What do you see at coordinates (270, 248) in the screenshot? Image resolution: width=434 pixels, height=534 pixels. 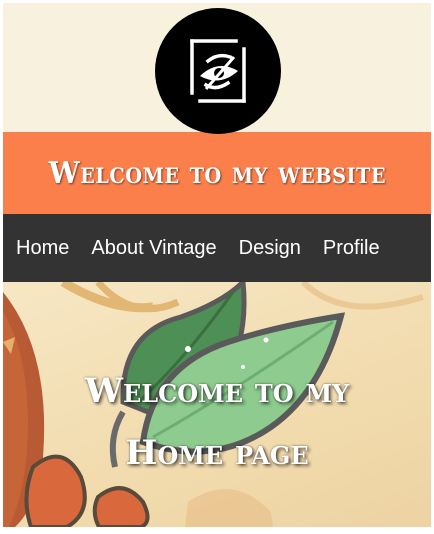 I see `nav-design: Design` at bounding box center [270, 248].